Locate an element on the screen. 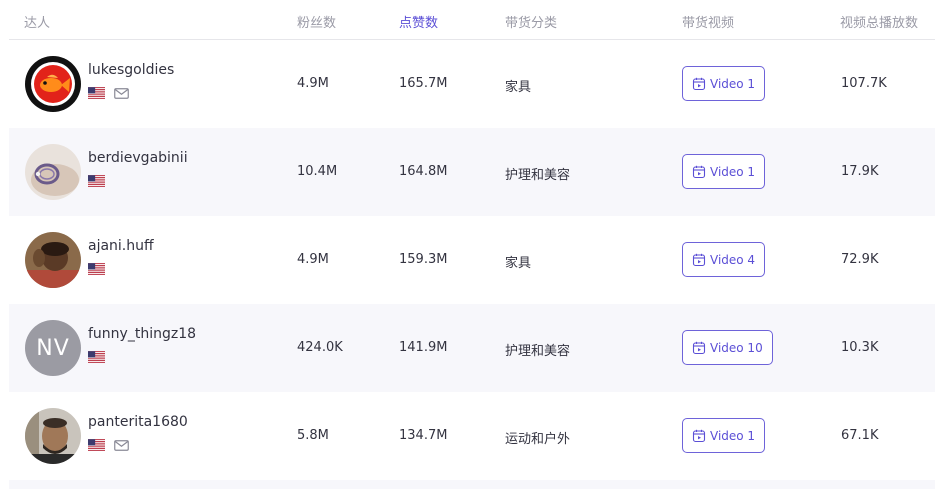  likes-value: 134.7M is located at coordinates (423, 435).